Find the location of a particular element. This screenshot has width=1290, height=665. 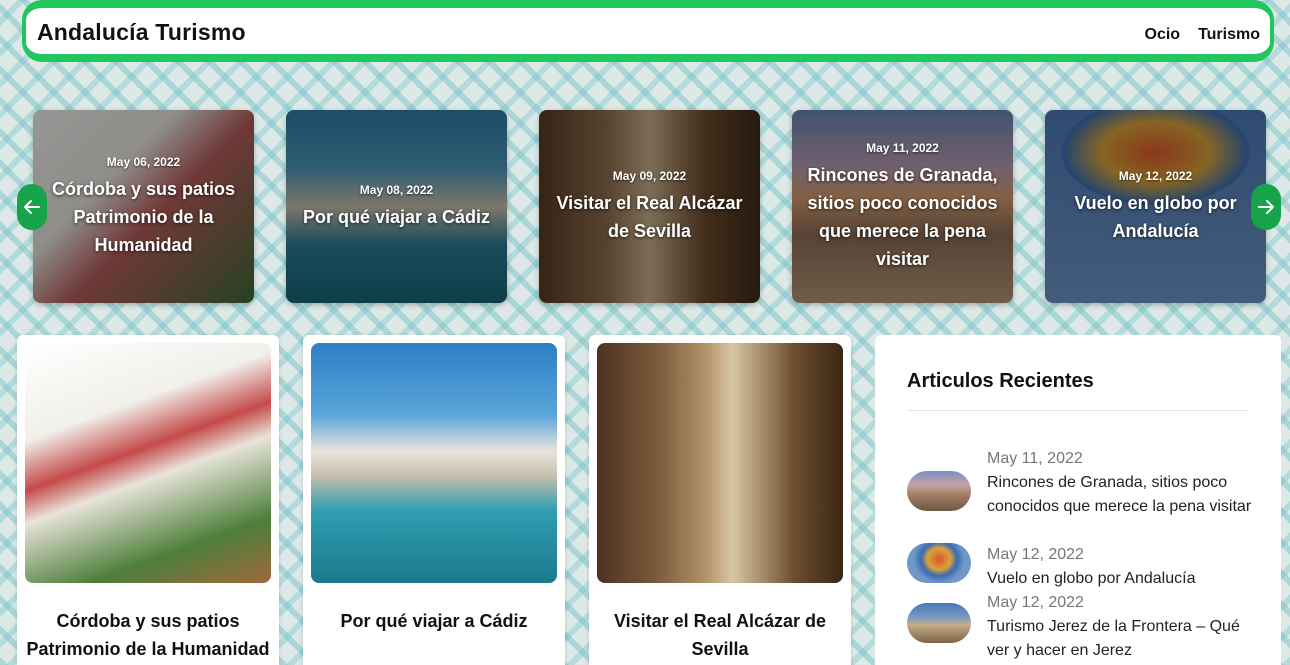

widget-title: Articulos Recientes is located at coordinates (1000, 381).